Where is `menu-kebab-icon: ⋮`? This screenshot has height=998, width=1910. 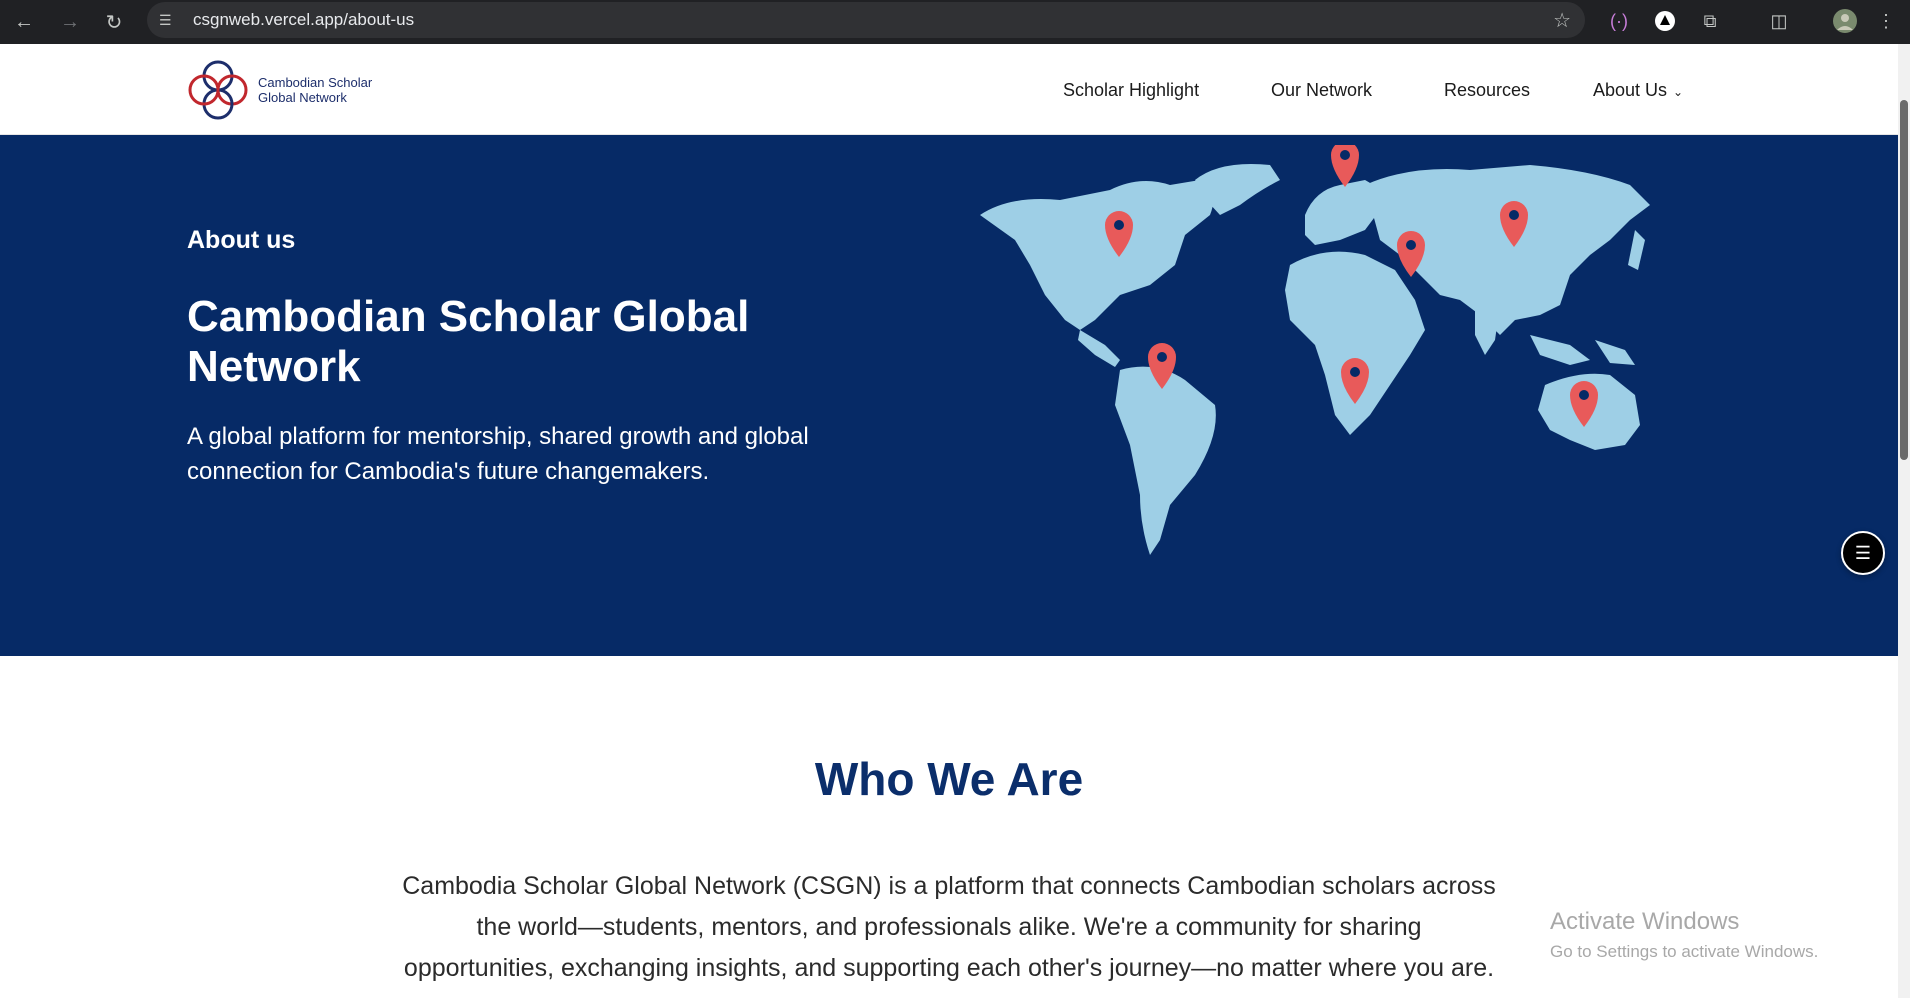
menu-kebab-icon: ⋮ is located at coordinates (1886, 21).